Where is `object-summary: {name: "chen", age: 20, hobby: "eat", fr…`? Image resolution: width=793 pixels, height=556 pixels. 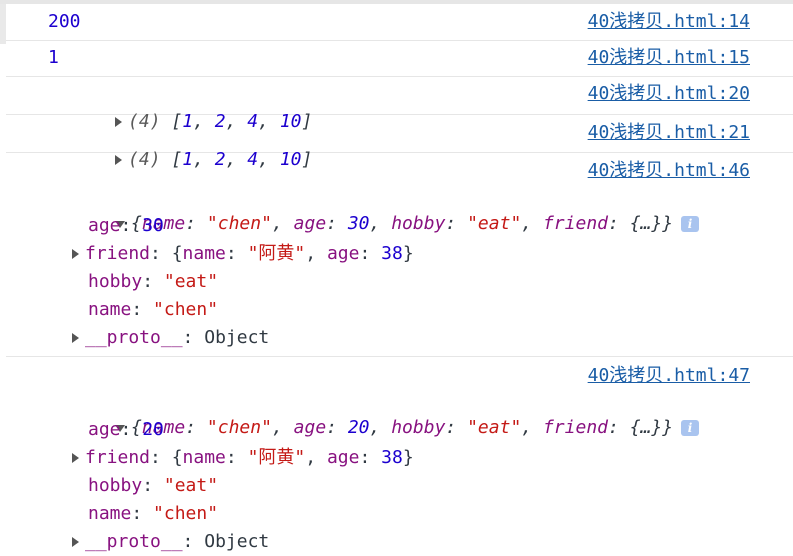 object-summary: {name: "chen", age: 20, hobby: "eat", fr… is located at coordinates (375, 413).